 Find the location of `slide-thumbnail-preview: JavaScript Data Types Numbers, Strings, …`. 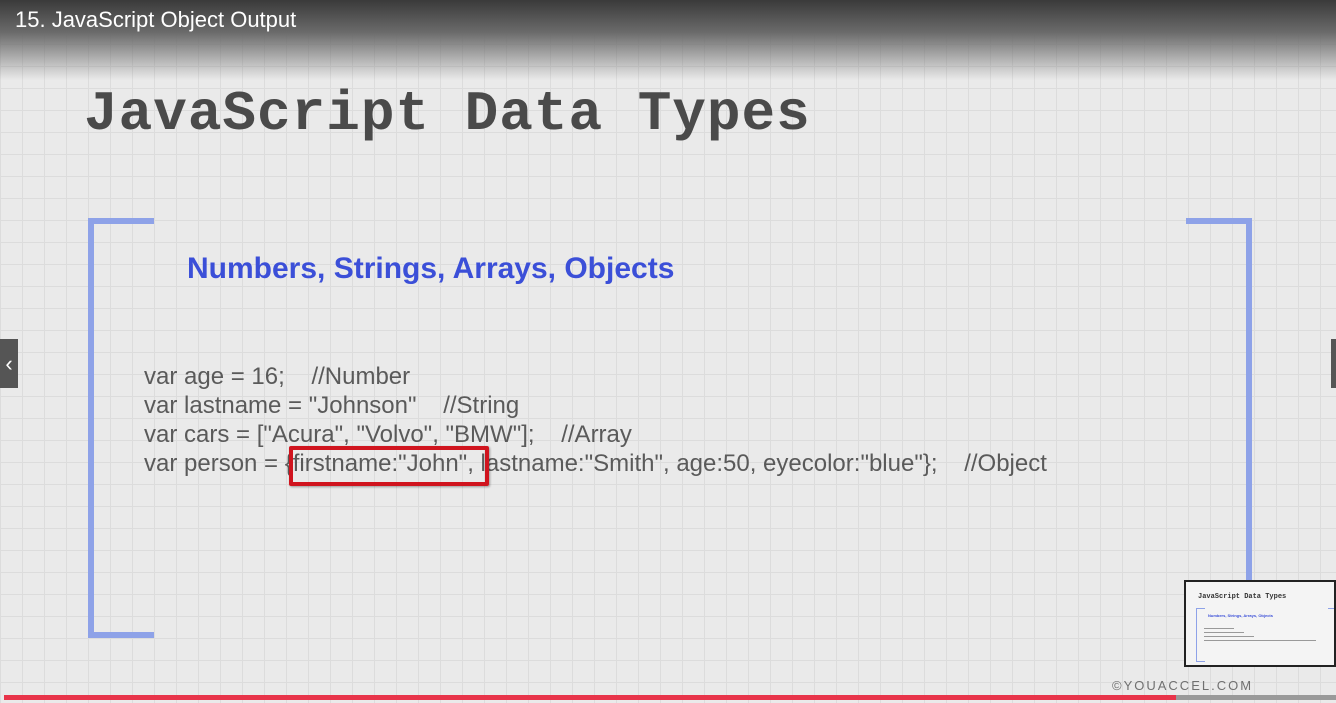

slide-thumbnail-preview: JavaScript Data Types Numbers, Strings, … is located at coordinates (1260, 623).